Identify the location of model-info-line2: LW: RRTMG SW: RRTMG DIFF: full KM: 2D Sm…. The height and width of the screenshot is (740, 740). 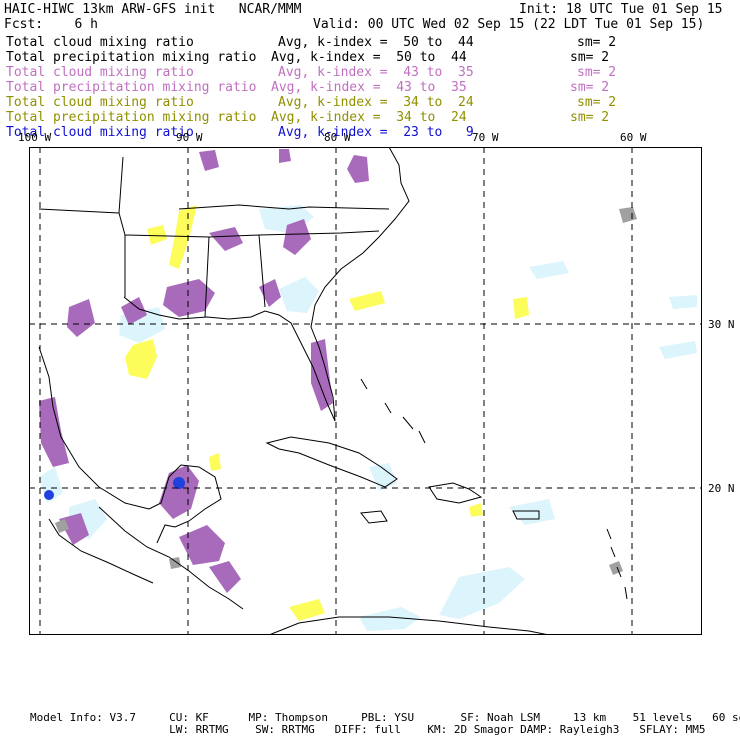
(368, 729).